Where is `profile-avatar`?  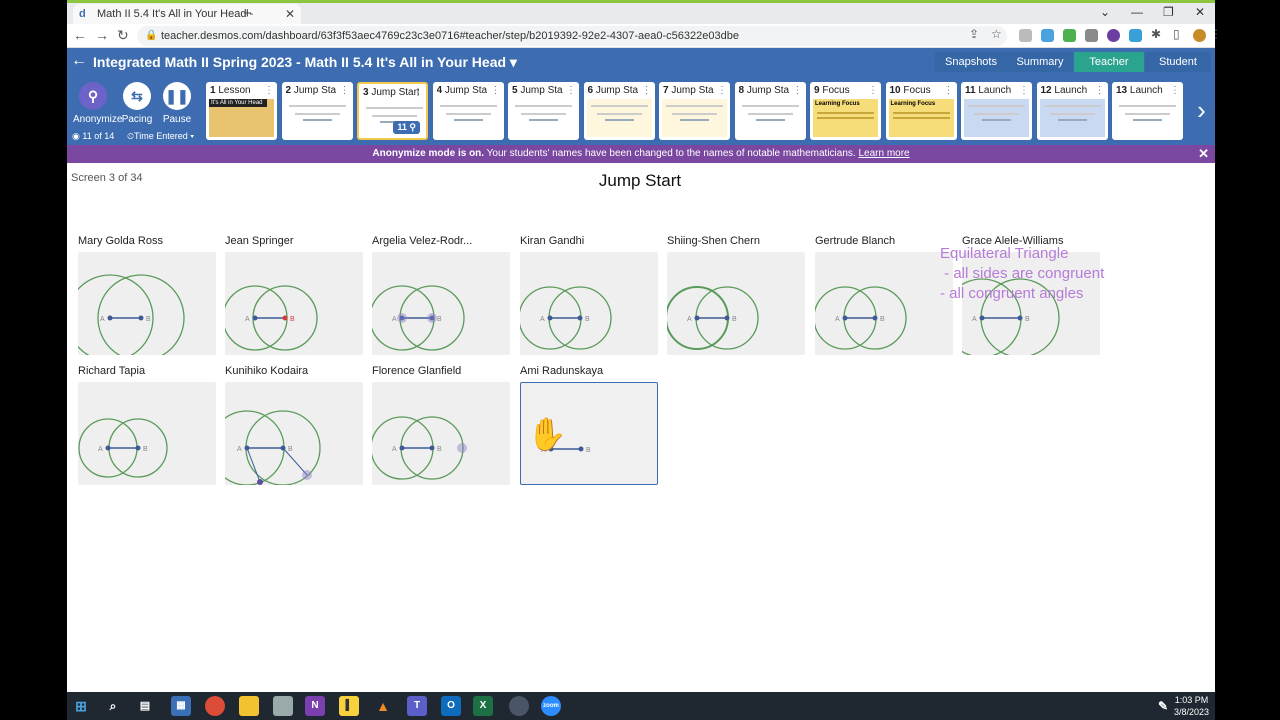
profile-avatar is located at coordinates (1199, 35).